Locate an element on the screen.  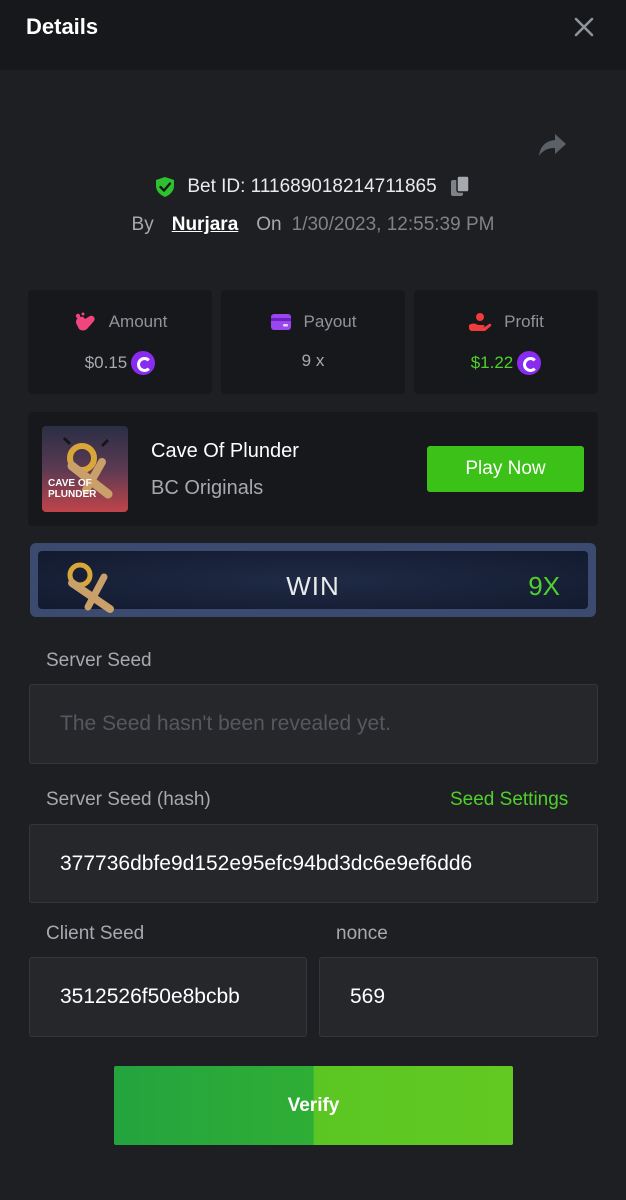
profit-value: $1.22 is located at coordinates (492, 362).